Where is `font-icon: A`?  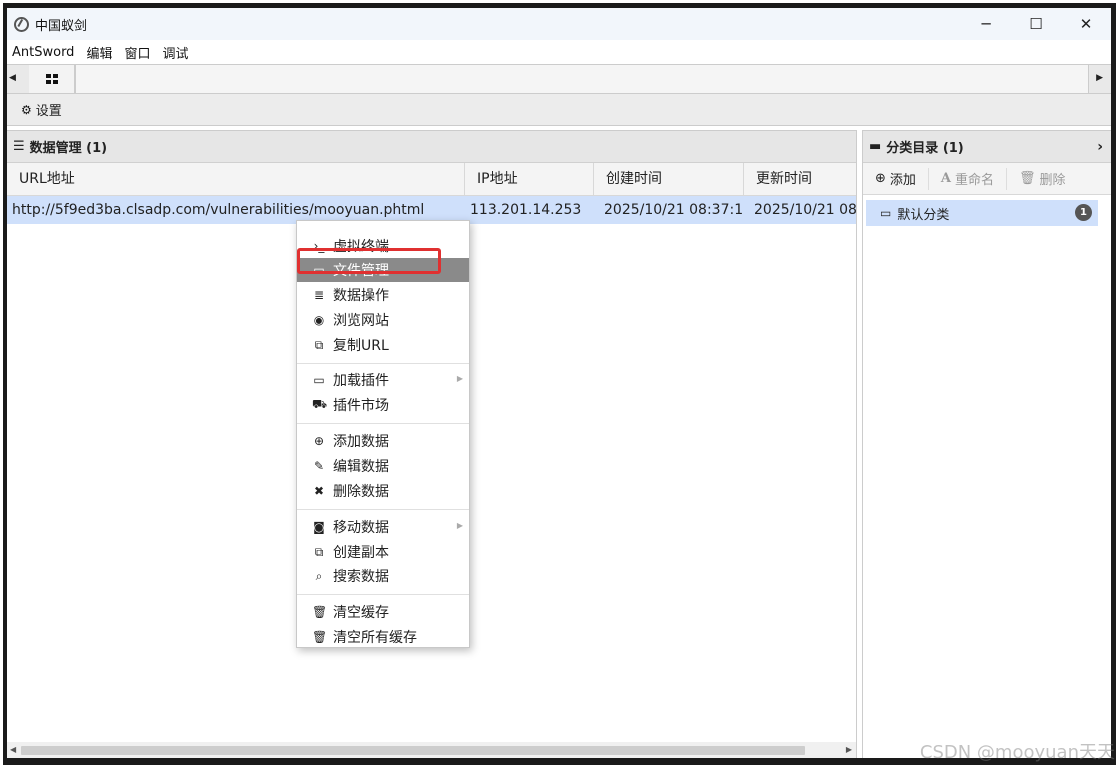
font-icon: A is located at coordinates (946, 178).